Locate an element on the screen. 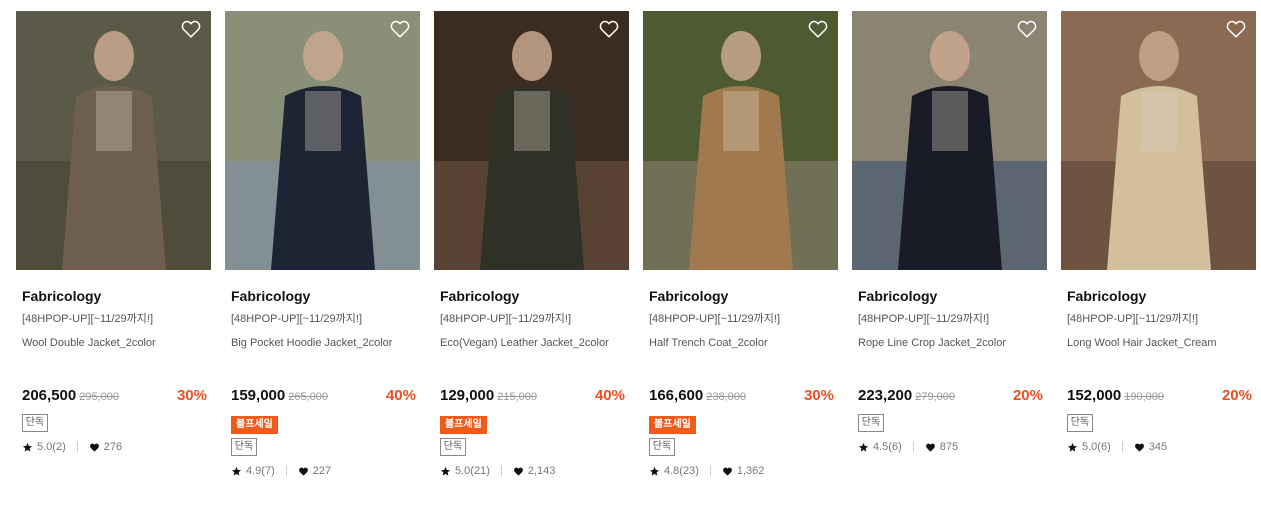 The image size is (1261, 509). product-name: Long Wool Hair Jacket_Cream is located at coordinates (1161, 343).